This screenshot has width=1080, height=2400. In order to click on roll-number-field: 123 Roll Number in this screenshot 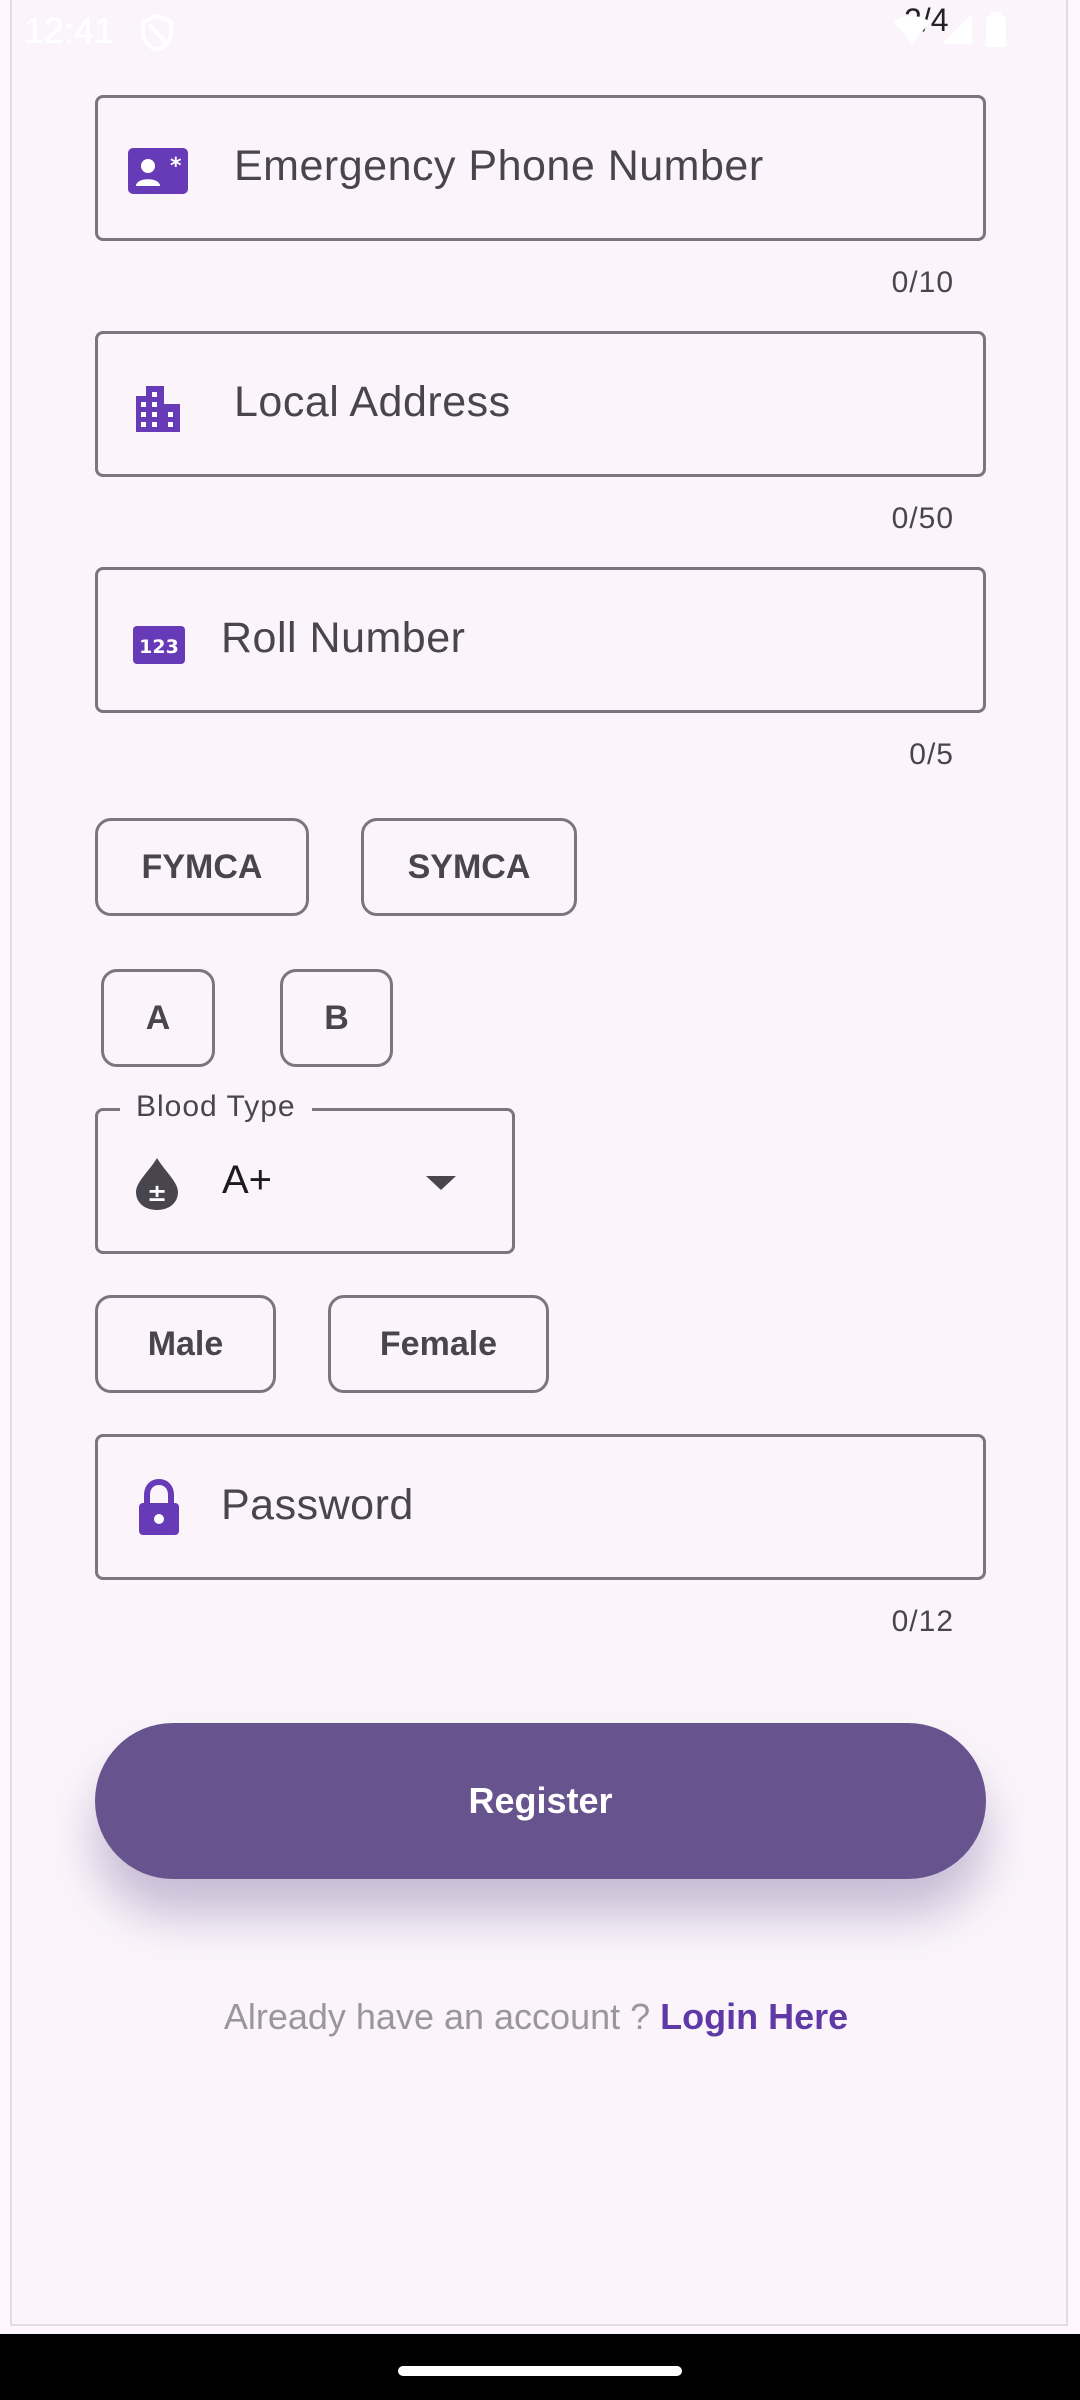, I will do `click(540, 640)`.